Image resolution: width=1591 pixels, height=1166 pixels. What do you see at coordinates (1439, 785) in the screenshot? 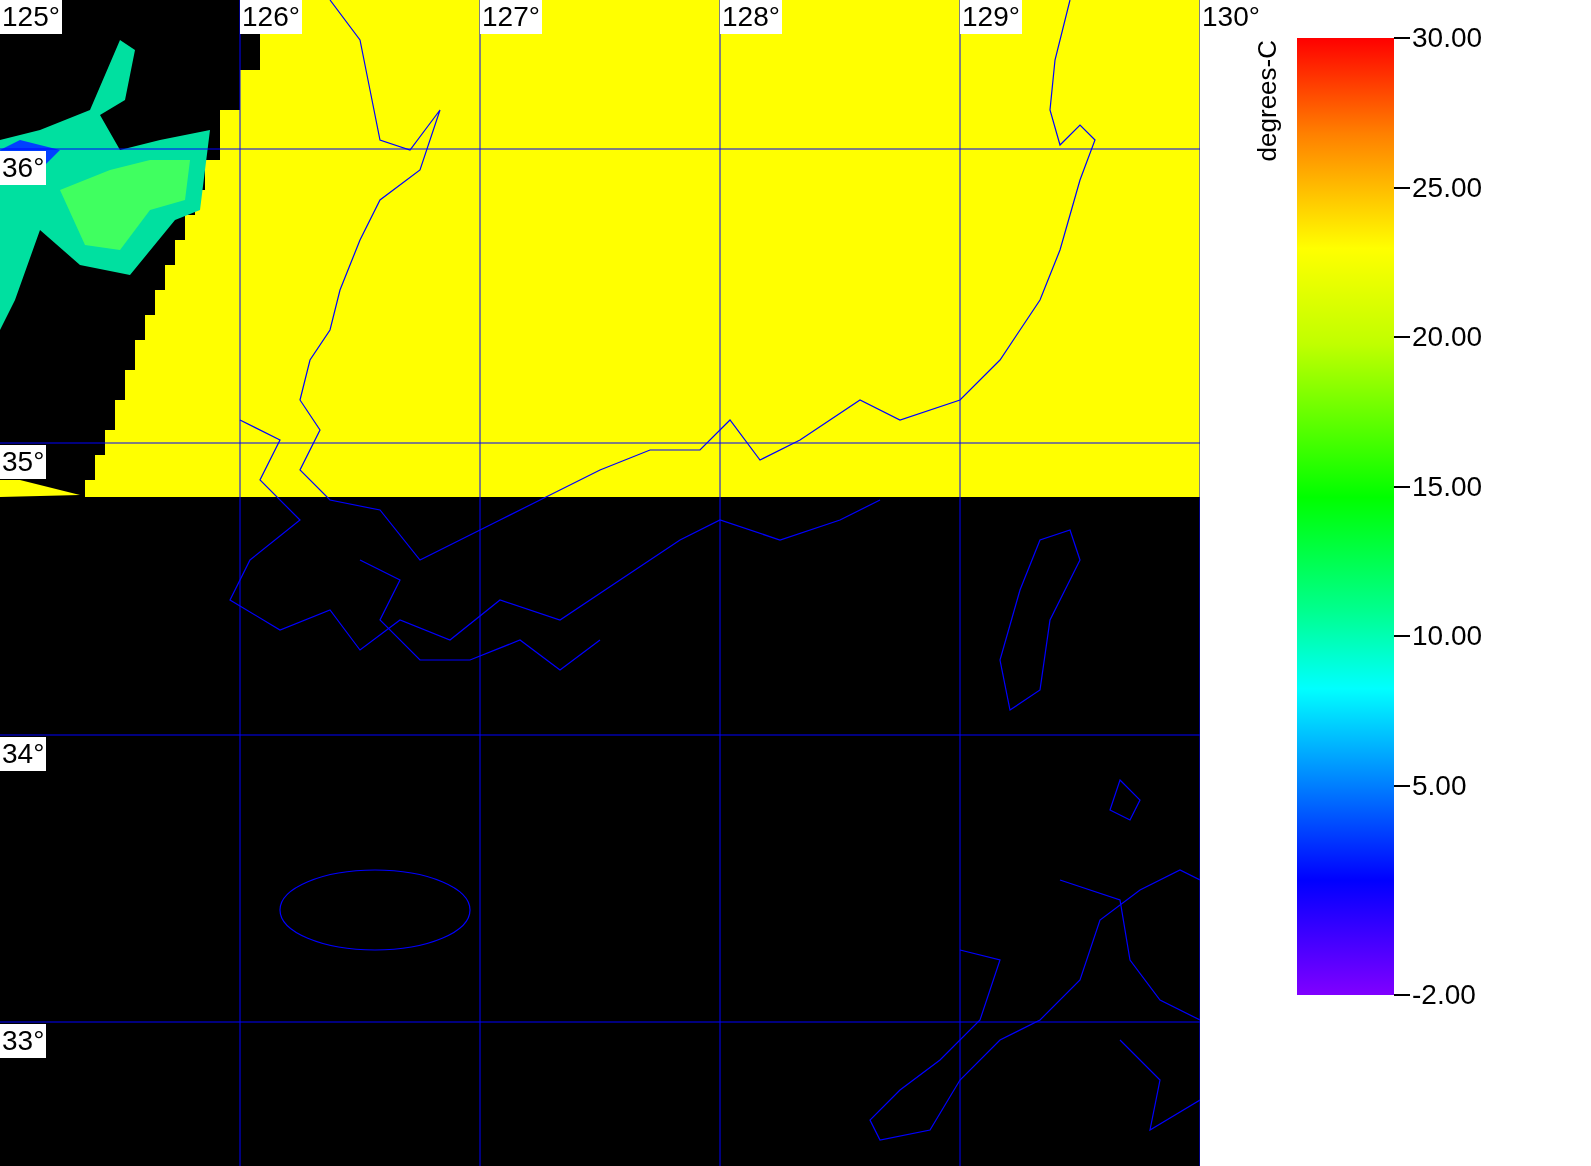
I see `colorbar-tick-label: 5.00` at bounding box center [1439, 785].